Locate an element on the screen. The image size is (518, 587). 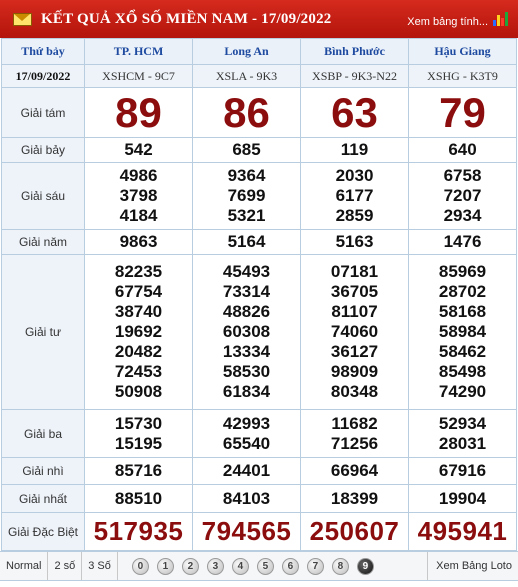
digit-filter: 0 1 2 3 4 5 6 7 8 9 is located at coordinates (252, 566).